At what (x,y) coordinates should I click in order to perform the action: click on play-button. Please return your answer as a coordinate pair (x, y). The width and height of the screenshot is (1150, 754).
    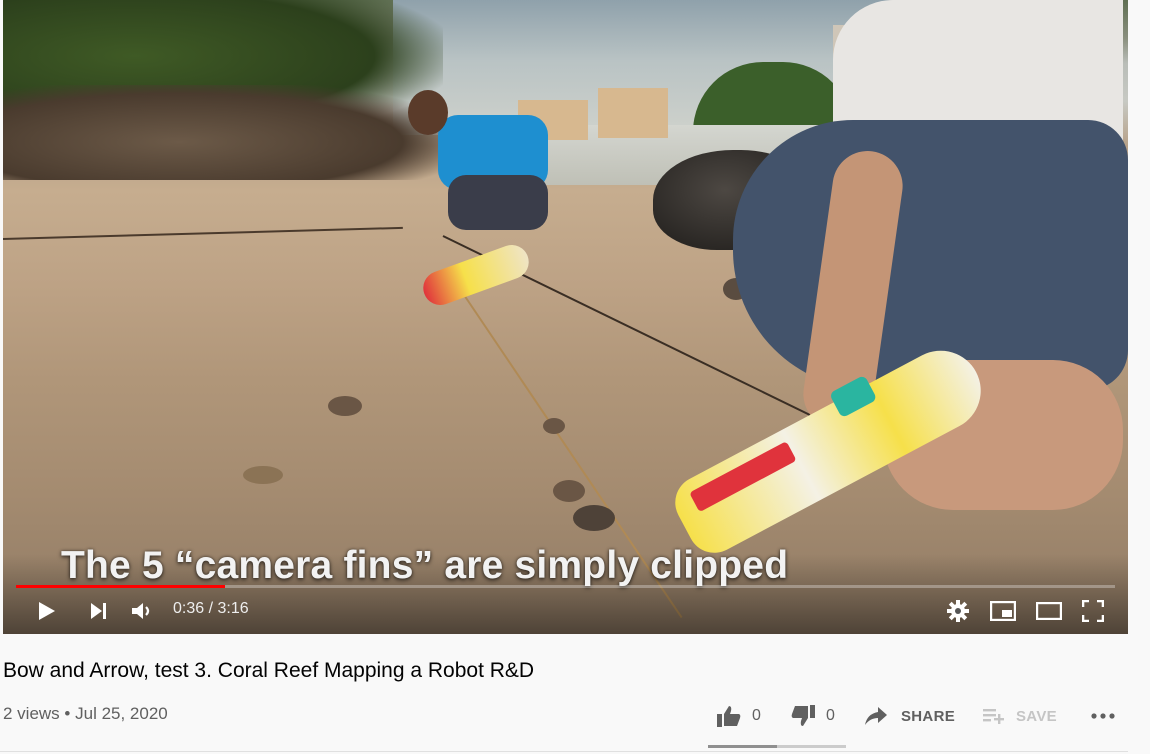
    Looking at the image, I should click on (47, 611).